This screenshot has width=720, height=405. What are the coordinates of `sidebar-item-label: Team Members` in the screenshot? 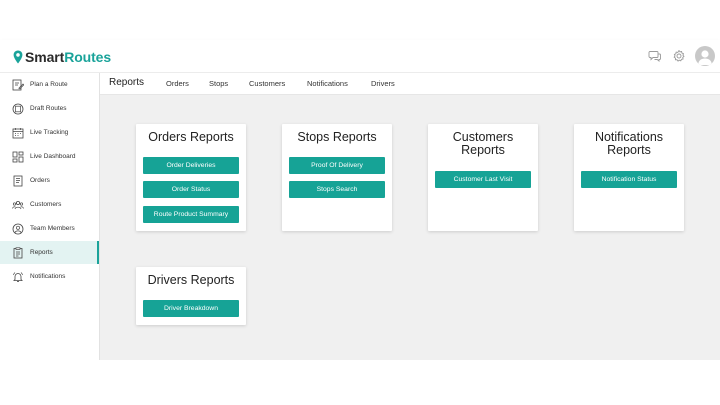 It's located at (52, 228).